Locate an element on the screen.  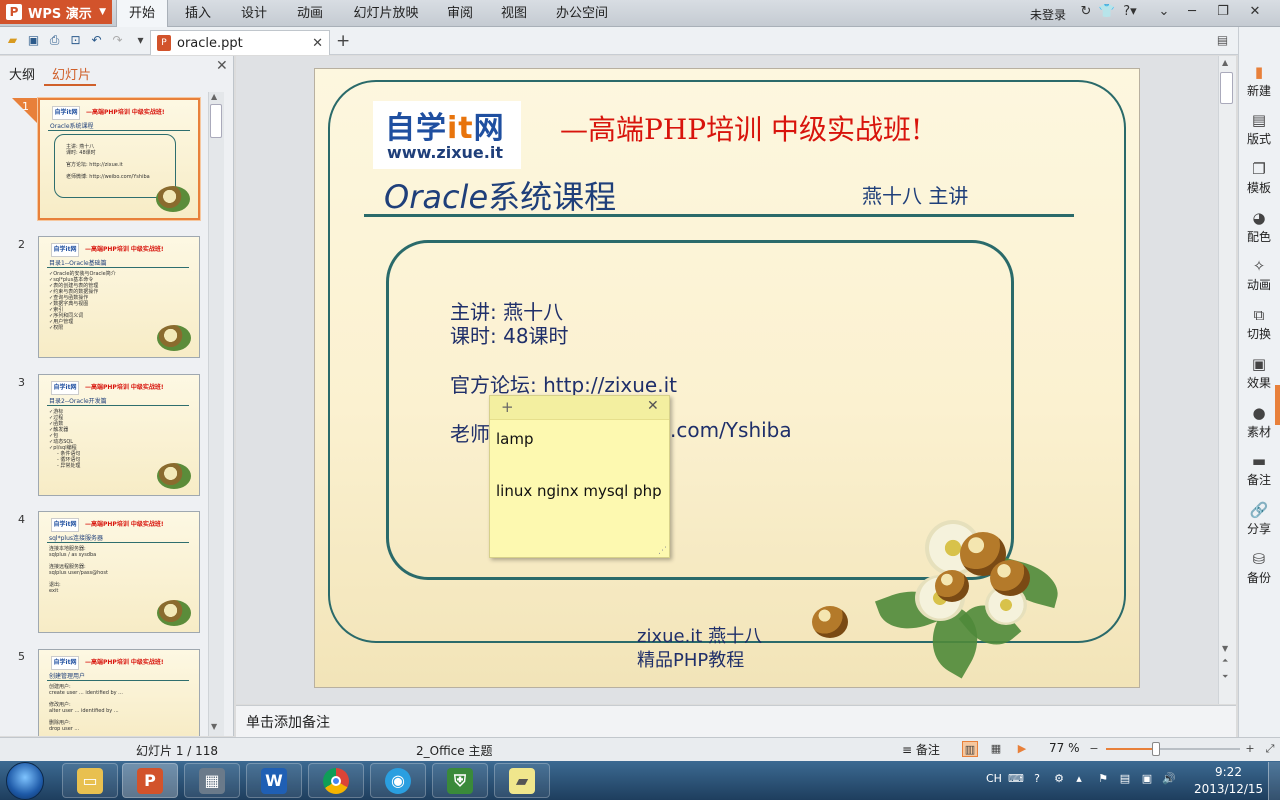
slide-headline: —高端PHP培训 中级实战班! is located at coordinates (741, 128).